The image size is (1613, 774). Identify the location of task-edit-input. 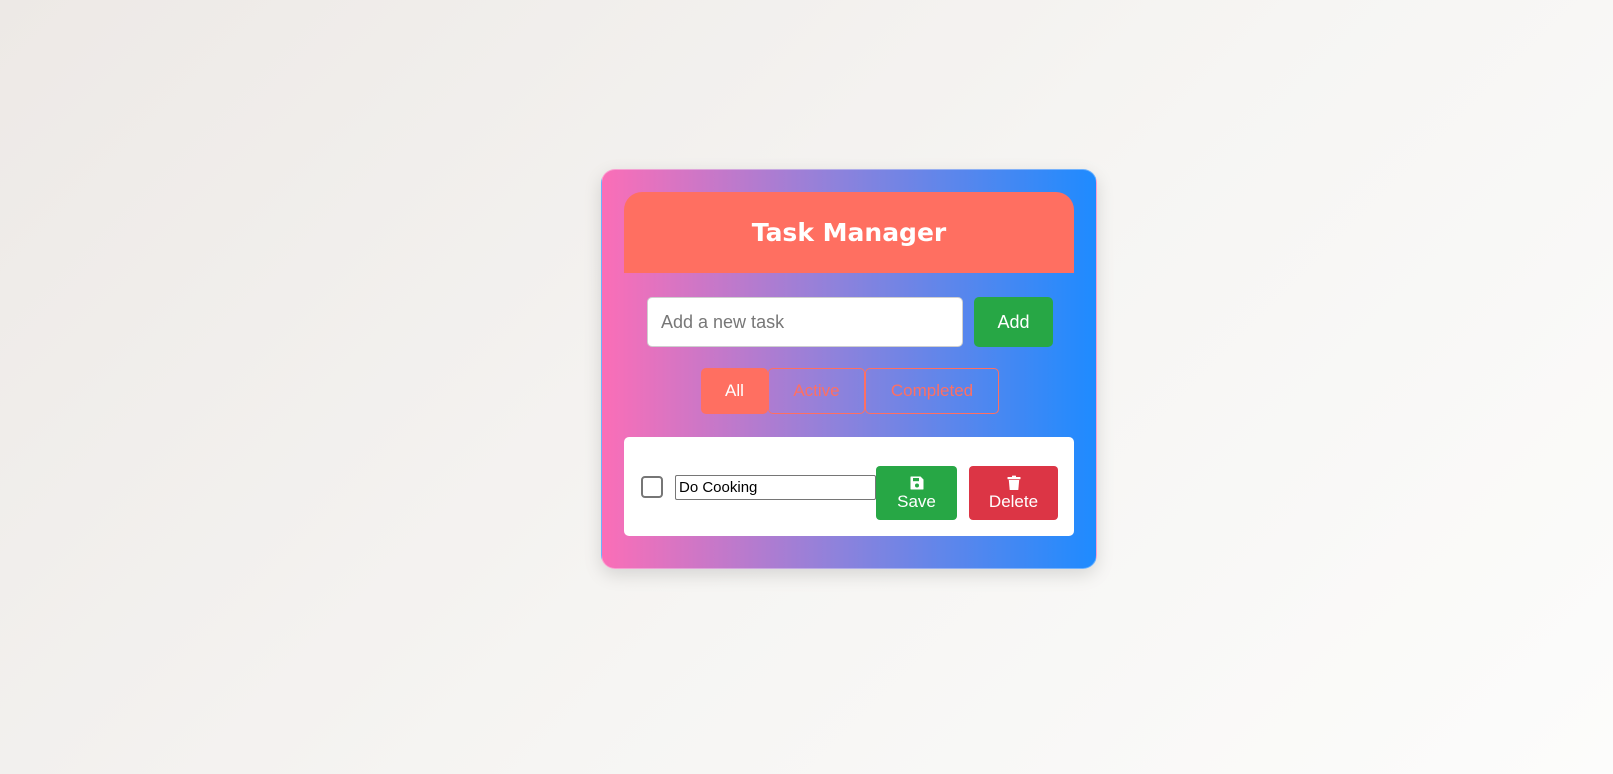
(775, 487).